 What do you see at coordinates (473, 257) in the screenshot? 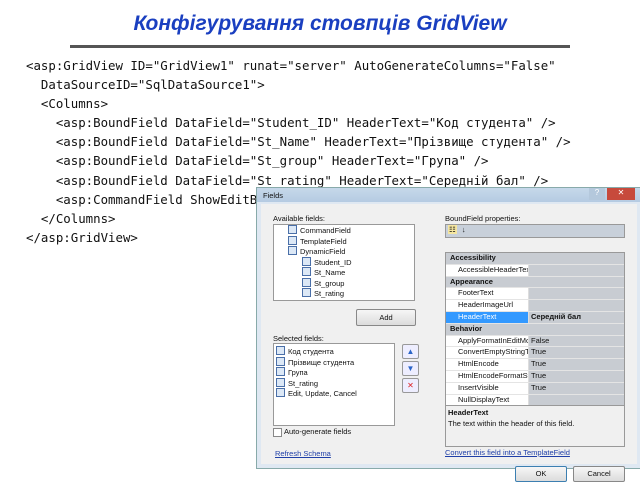
I see `category-label: Accessibility` at bounding box center [473, 257].